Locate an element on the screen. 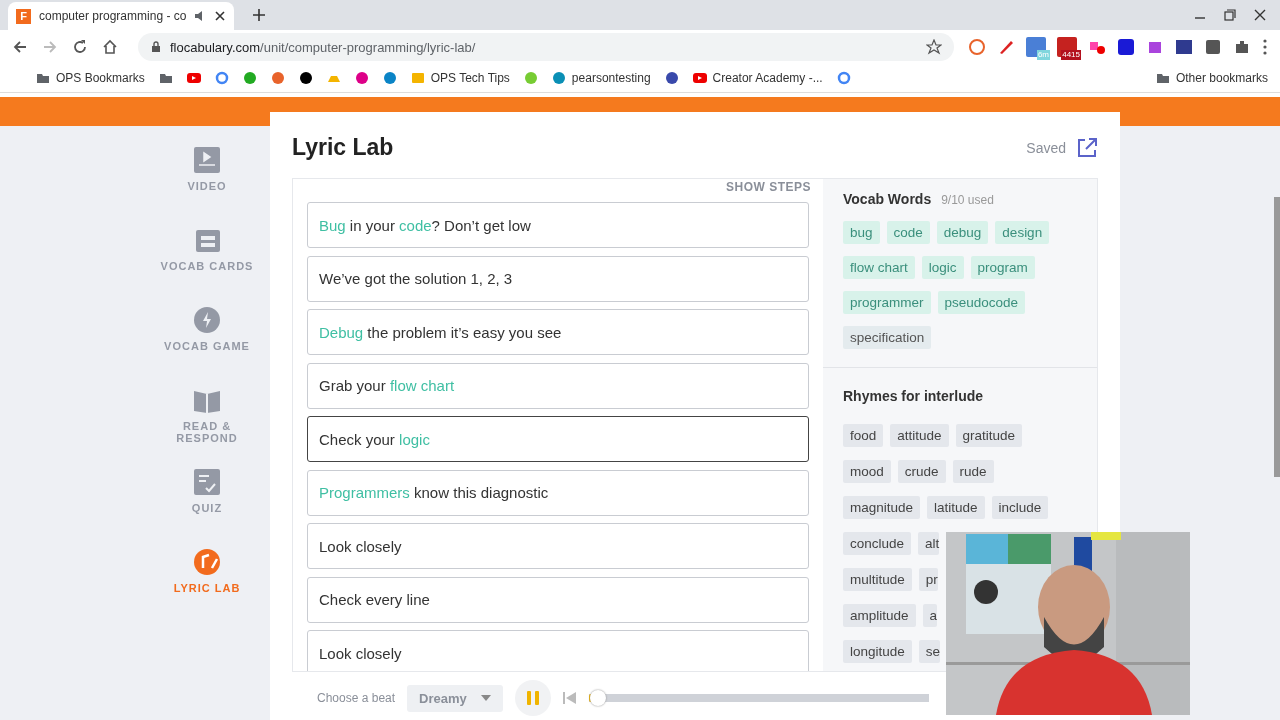 The height and width of the screenshot is (720, 1280). saved-status: Saved is located at coordinates (1046, 147).